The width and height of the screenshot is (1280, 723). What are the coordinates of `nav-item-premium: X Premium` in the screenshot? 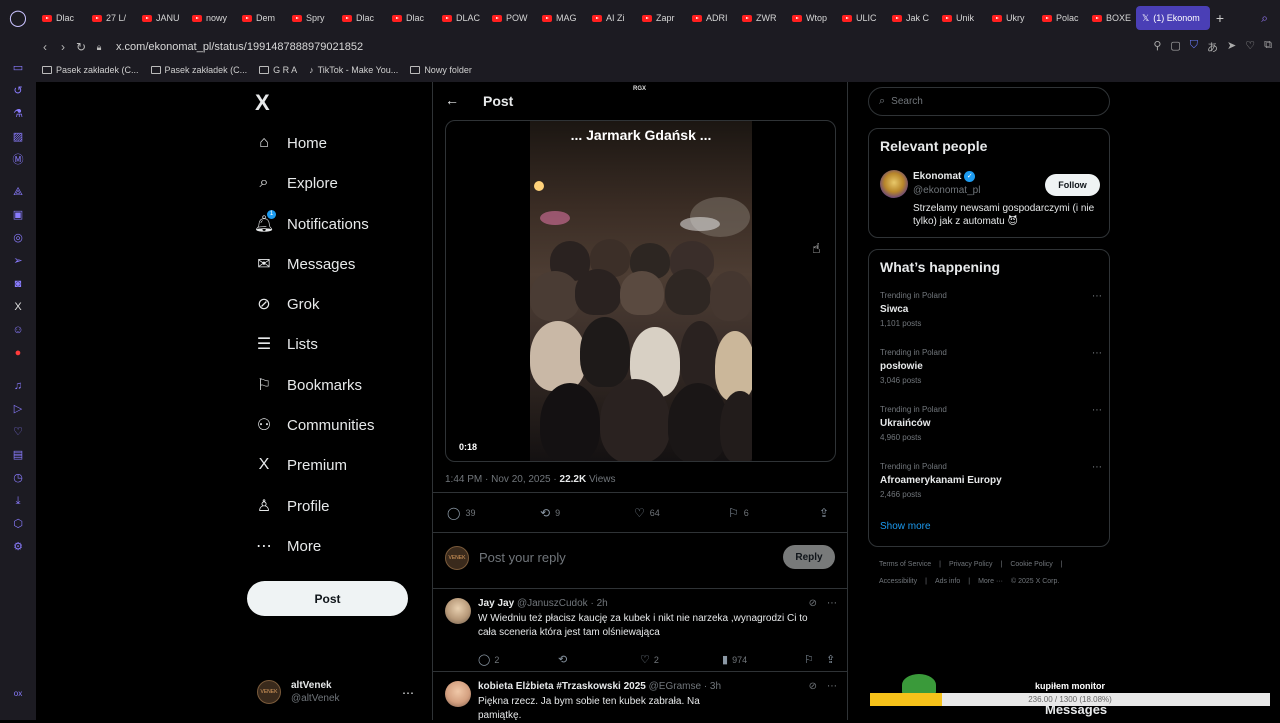 It's located at (300, 465).